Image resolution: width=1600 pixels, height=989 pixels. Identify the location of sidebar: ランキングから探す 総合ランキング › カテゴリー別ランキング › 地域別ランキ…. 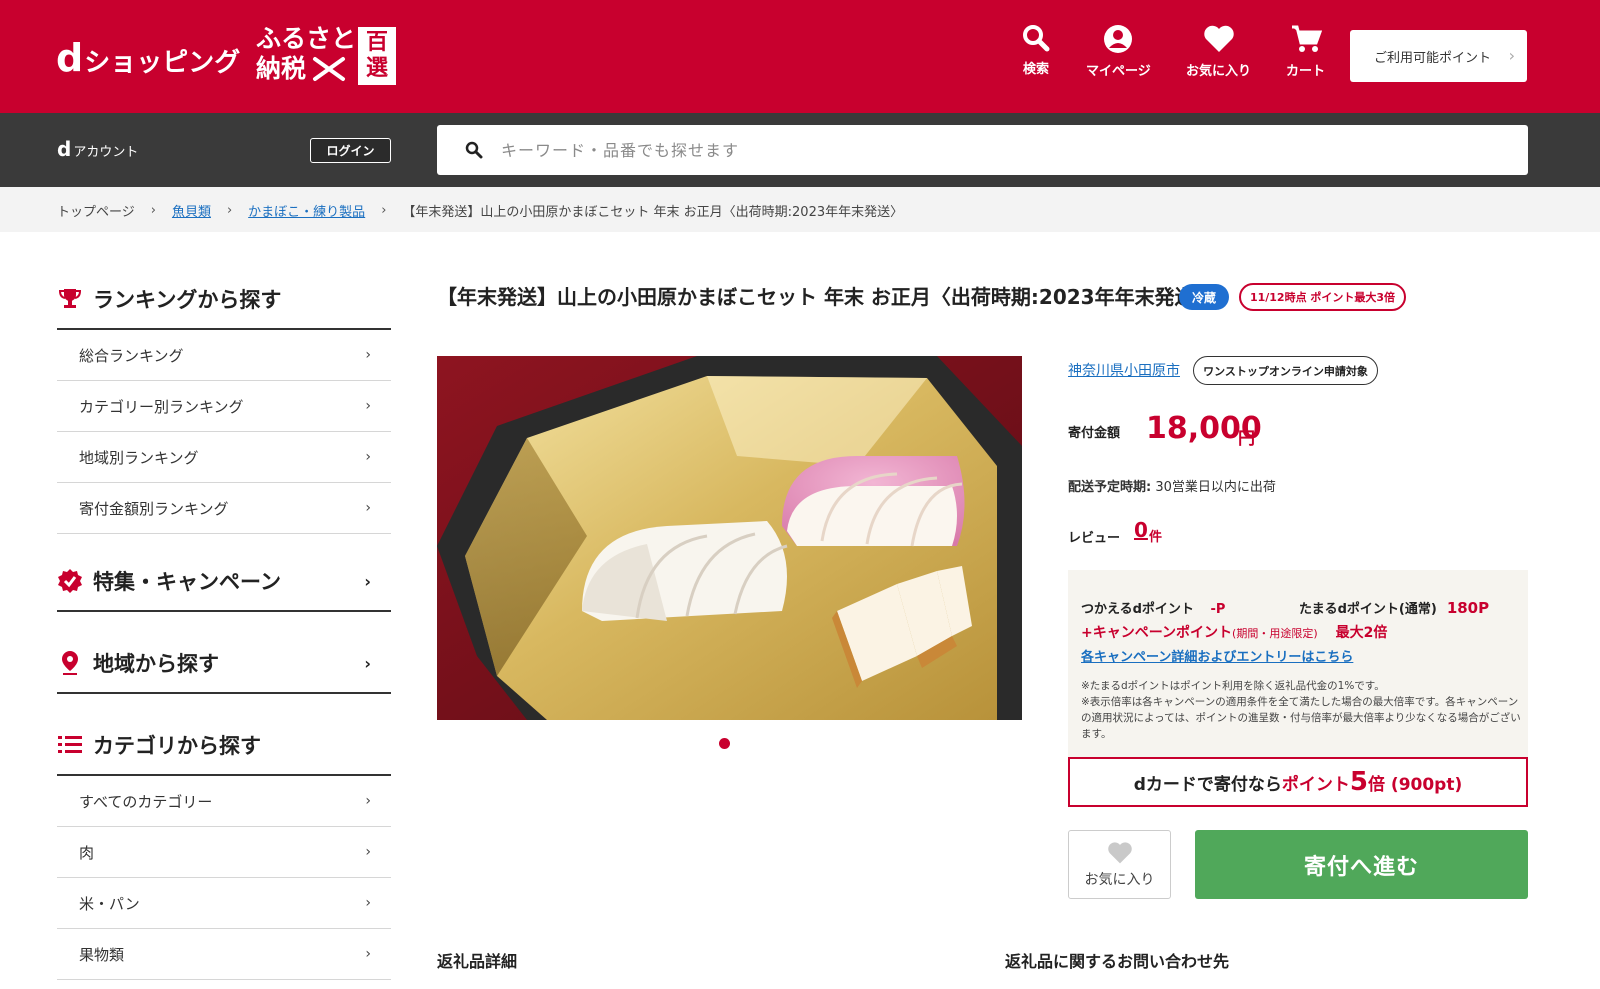
(224, 625).